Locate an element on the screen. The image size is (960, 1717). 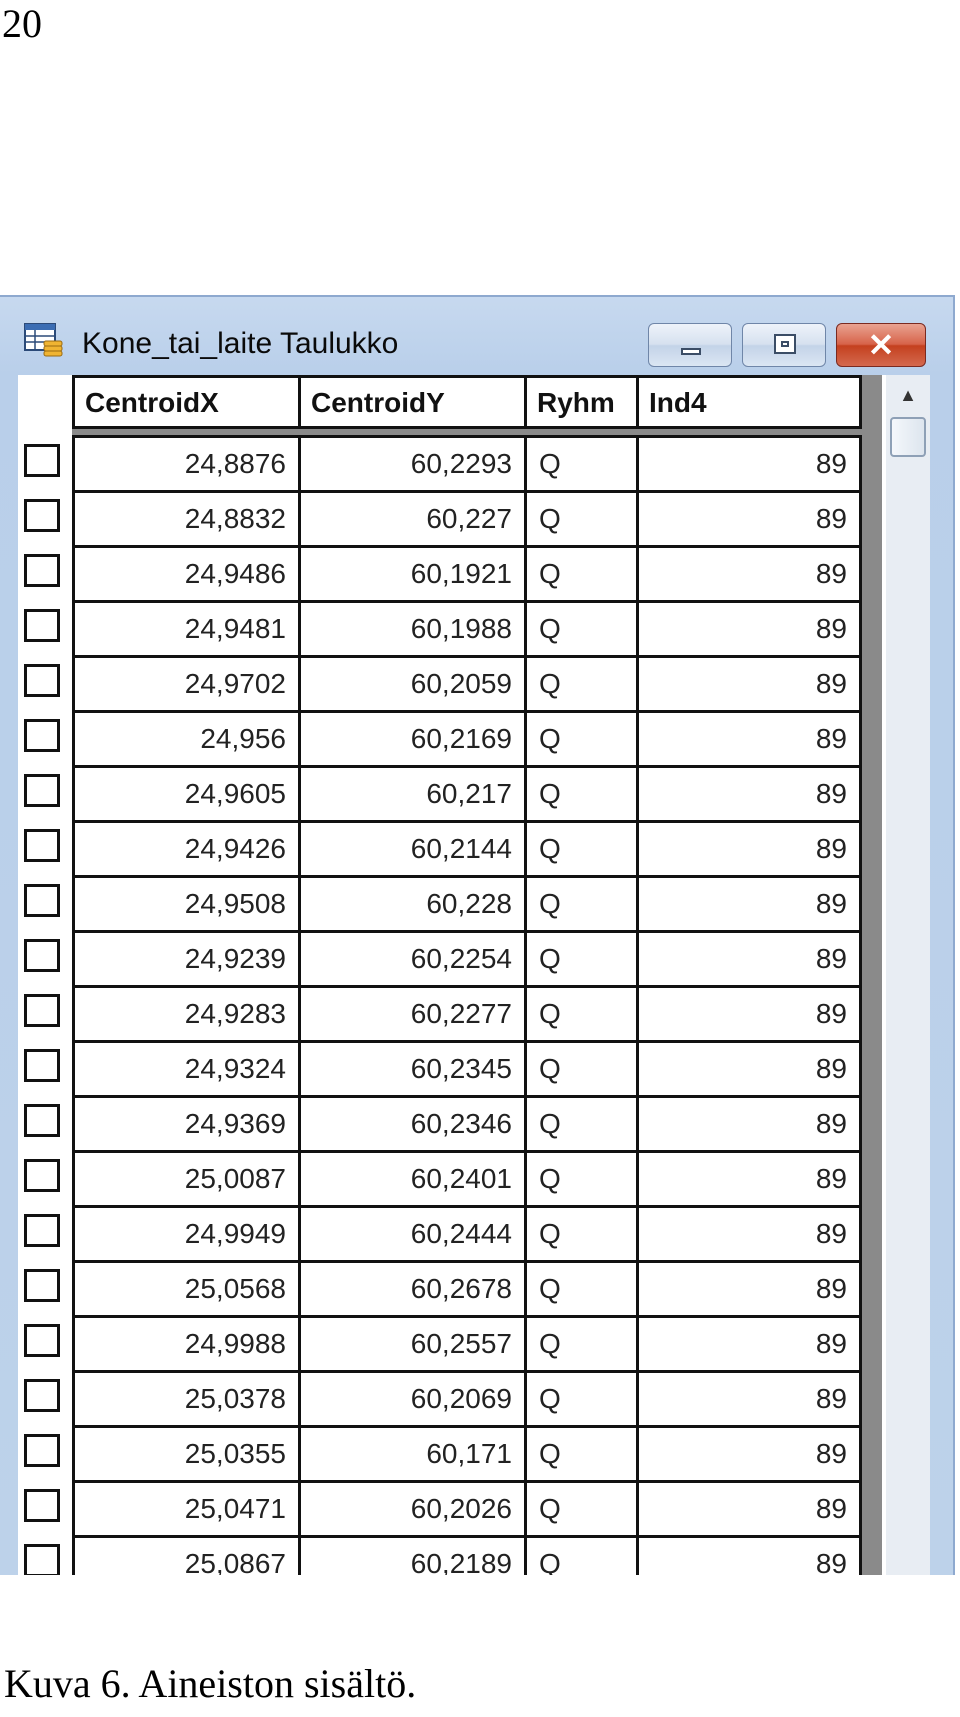
table-row: 24,9486 60,1921 Q 89 is located at coordinates (467, 572).